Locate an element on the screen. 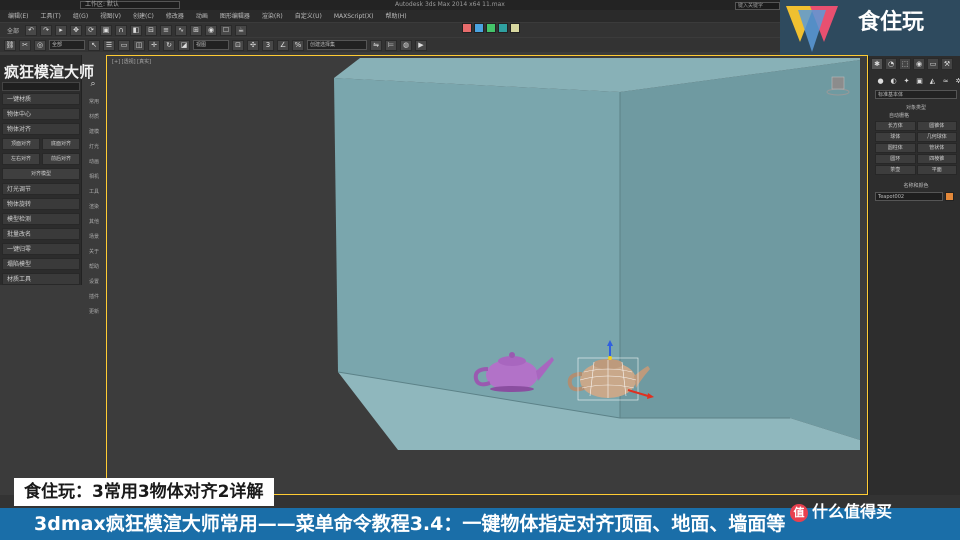 This screenshot has height=540, width=960. object-type-buttons: 长方体 圆锥体 球体 几何球体 圆柱体 管状体 圆环 四棱锥 茶壶 平面 is located at coordinates (916, 148).